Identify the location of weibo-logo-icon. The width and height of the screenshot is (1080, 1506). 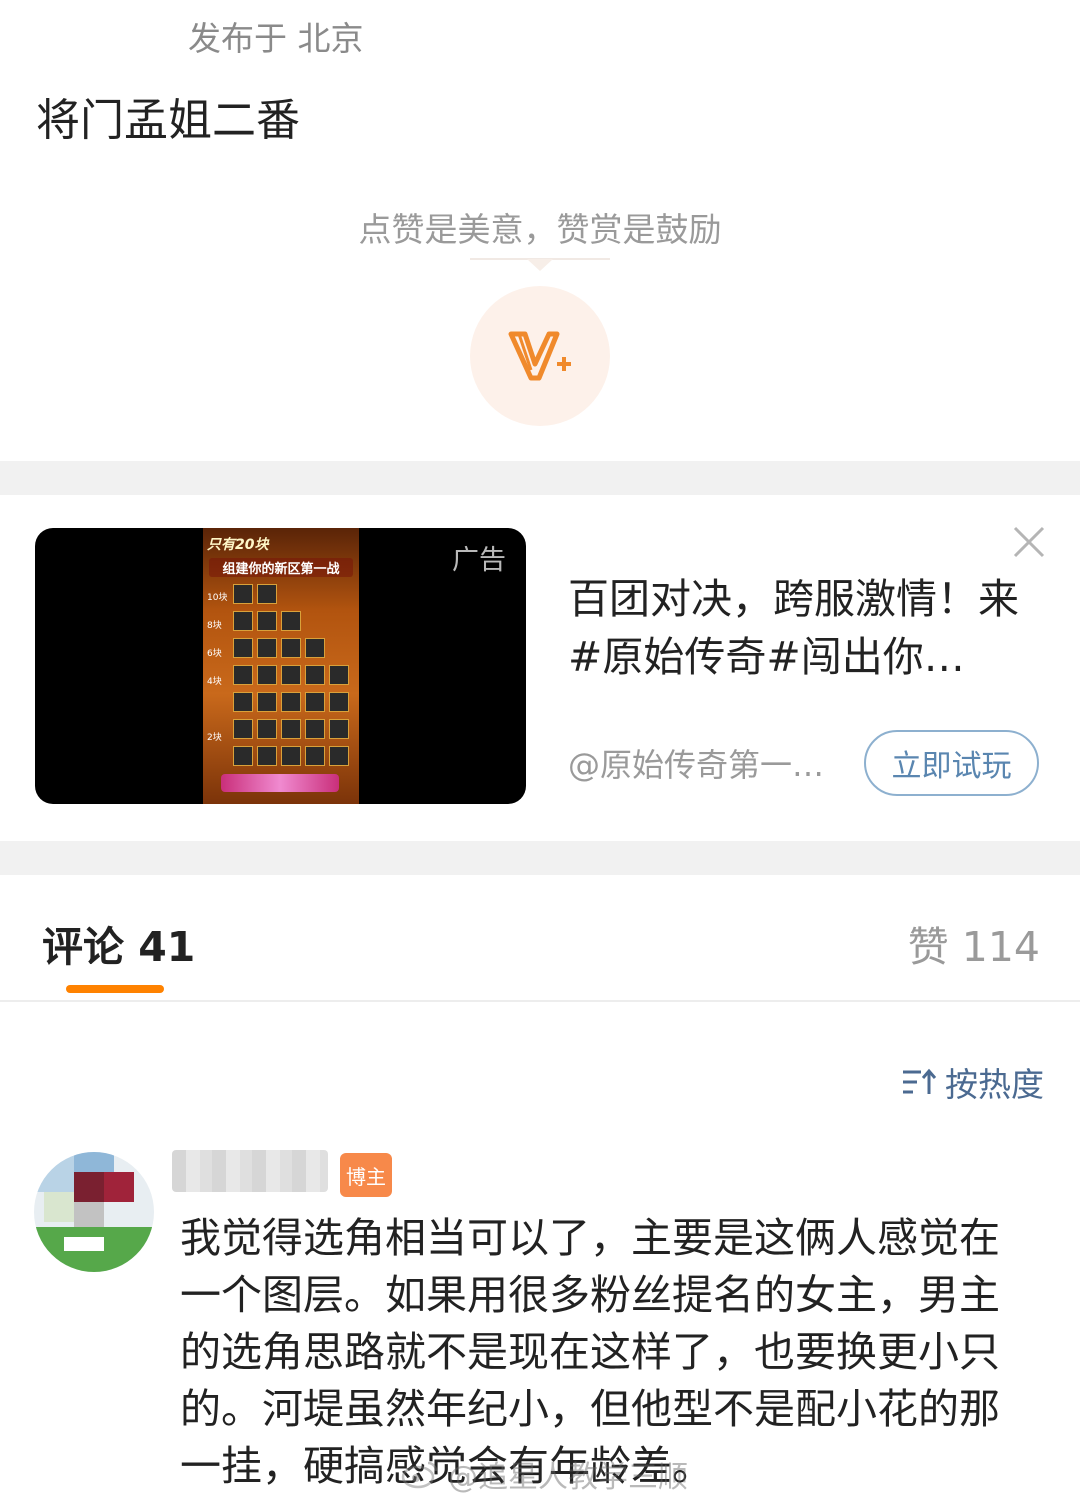
(419, 1475).